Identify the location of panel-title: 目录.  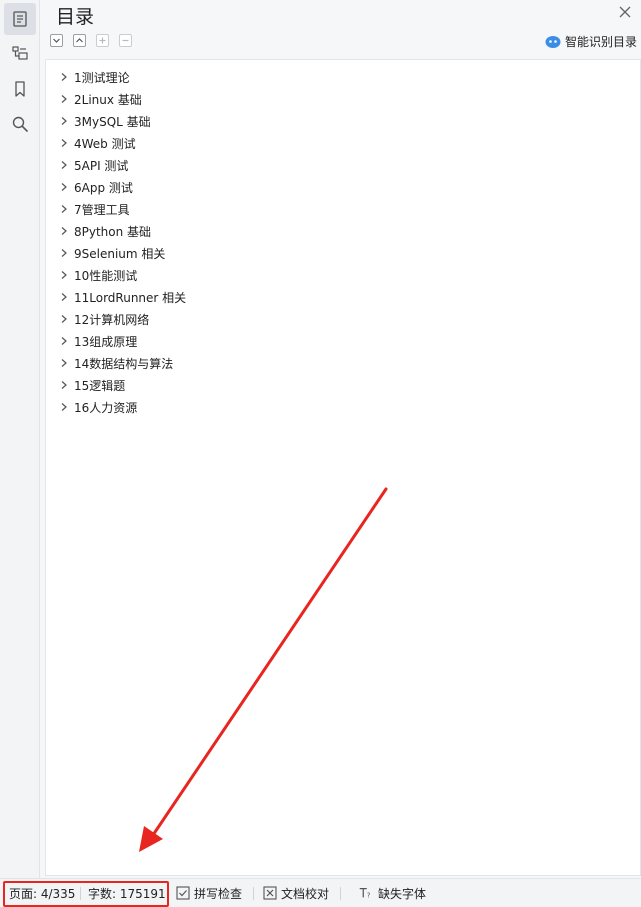
(75, 17).